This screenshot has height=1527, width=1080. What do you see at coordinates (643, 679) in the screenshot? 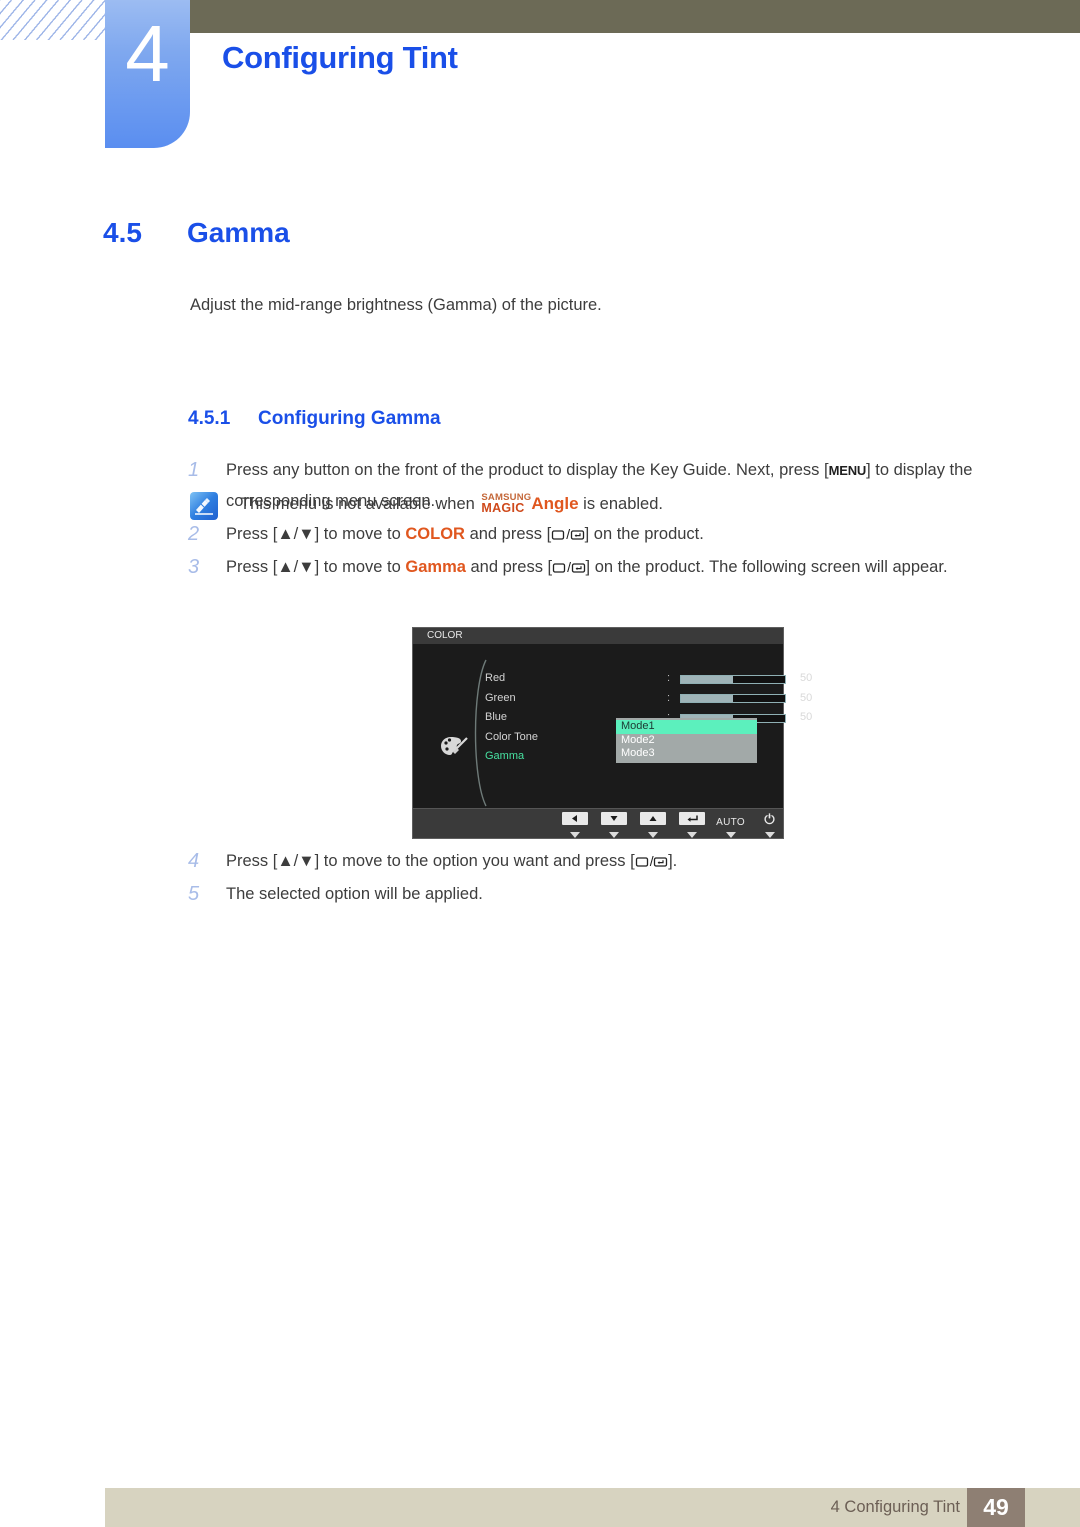
I see `osd-row-red: Red : 50` at bounding box center [643, 679].